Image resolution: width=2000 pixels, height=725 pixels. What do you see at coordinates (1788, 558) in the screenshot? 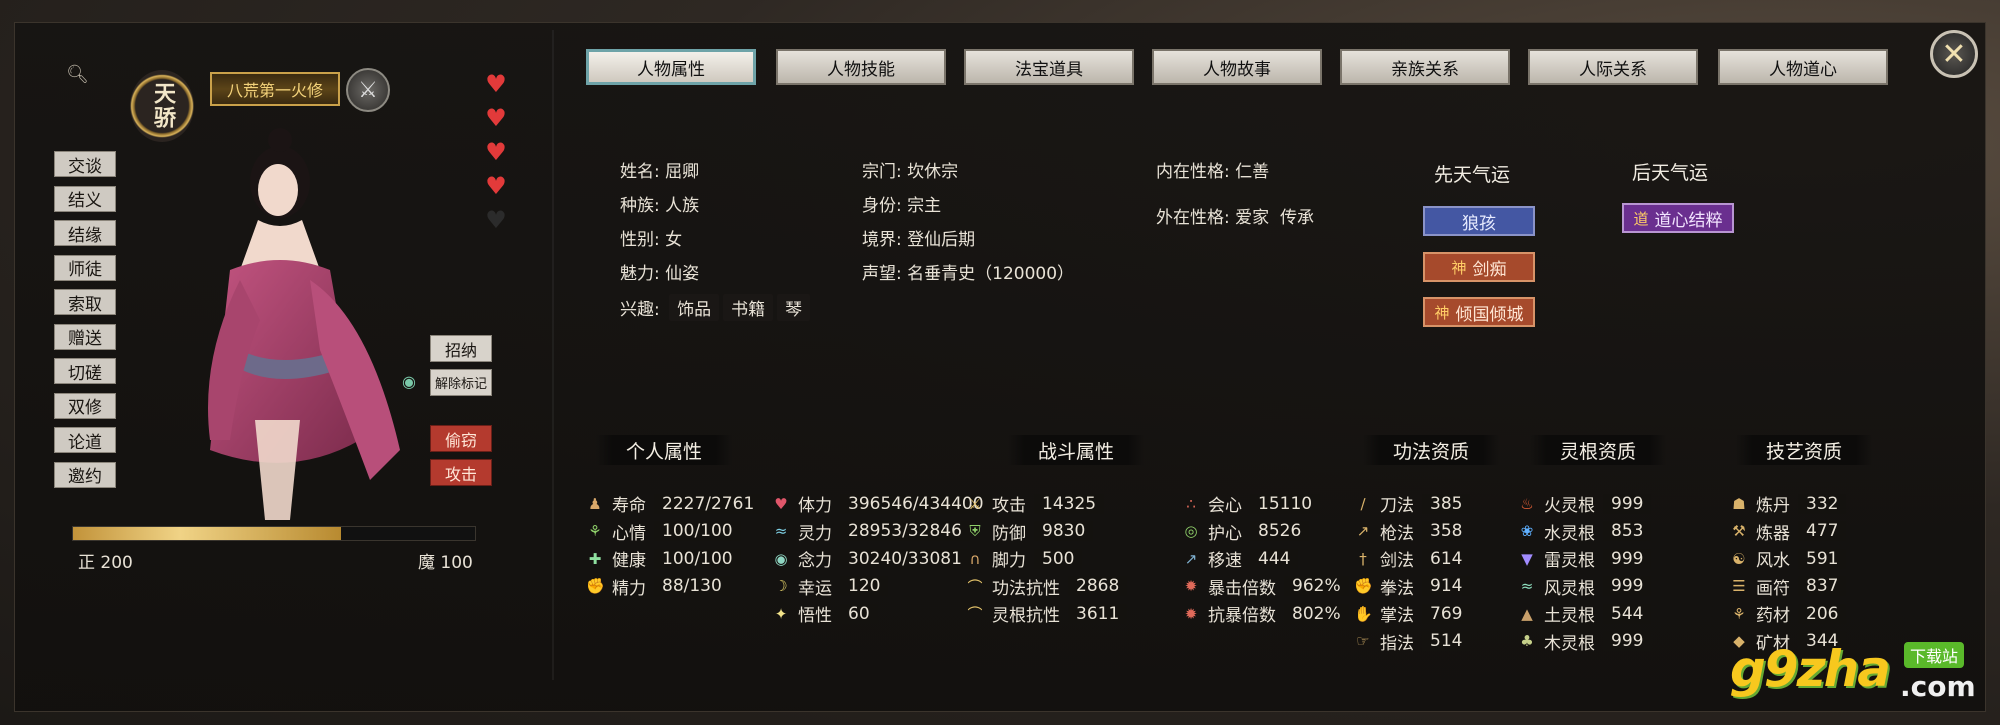
I see `stat-row: ☯ 风水 591` at bounding box center [1788, 558].